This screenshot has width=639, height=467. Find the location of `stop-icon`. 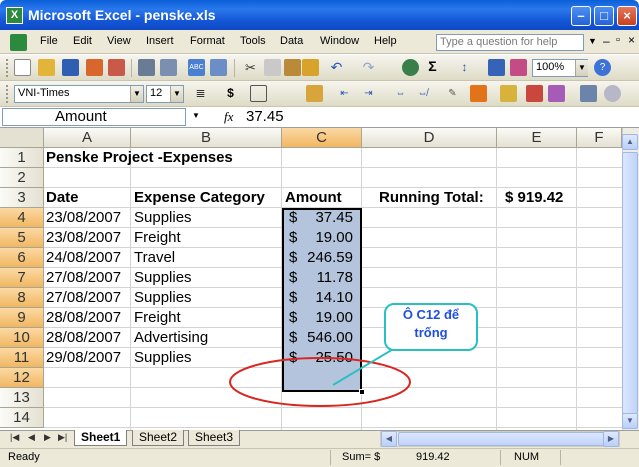

stop-icon is located at coordinates (612, 93).